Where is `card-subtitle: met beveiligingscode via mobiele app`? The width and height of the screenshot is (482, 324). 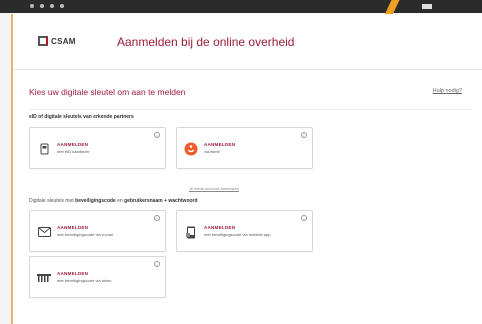
card-subtitle: met beveiligingscode via mobiele app is located at coordinates (237, 234).